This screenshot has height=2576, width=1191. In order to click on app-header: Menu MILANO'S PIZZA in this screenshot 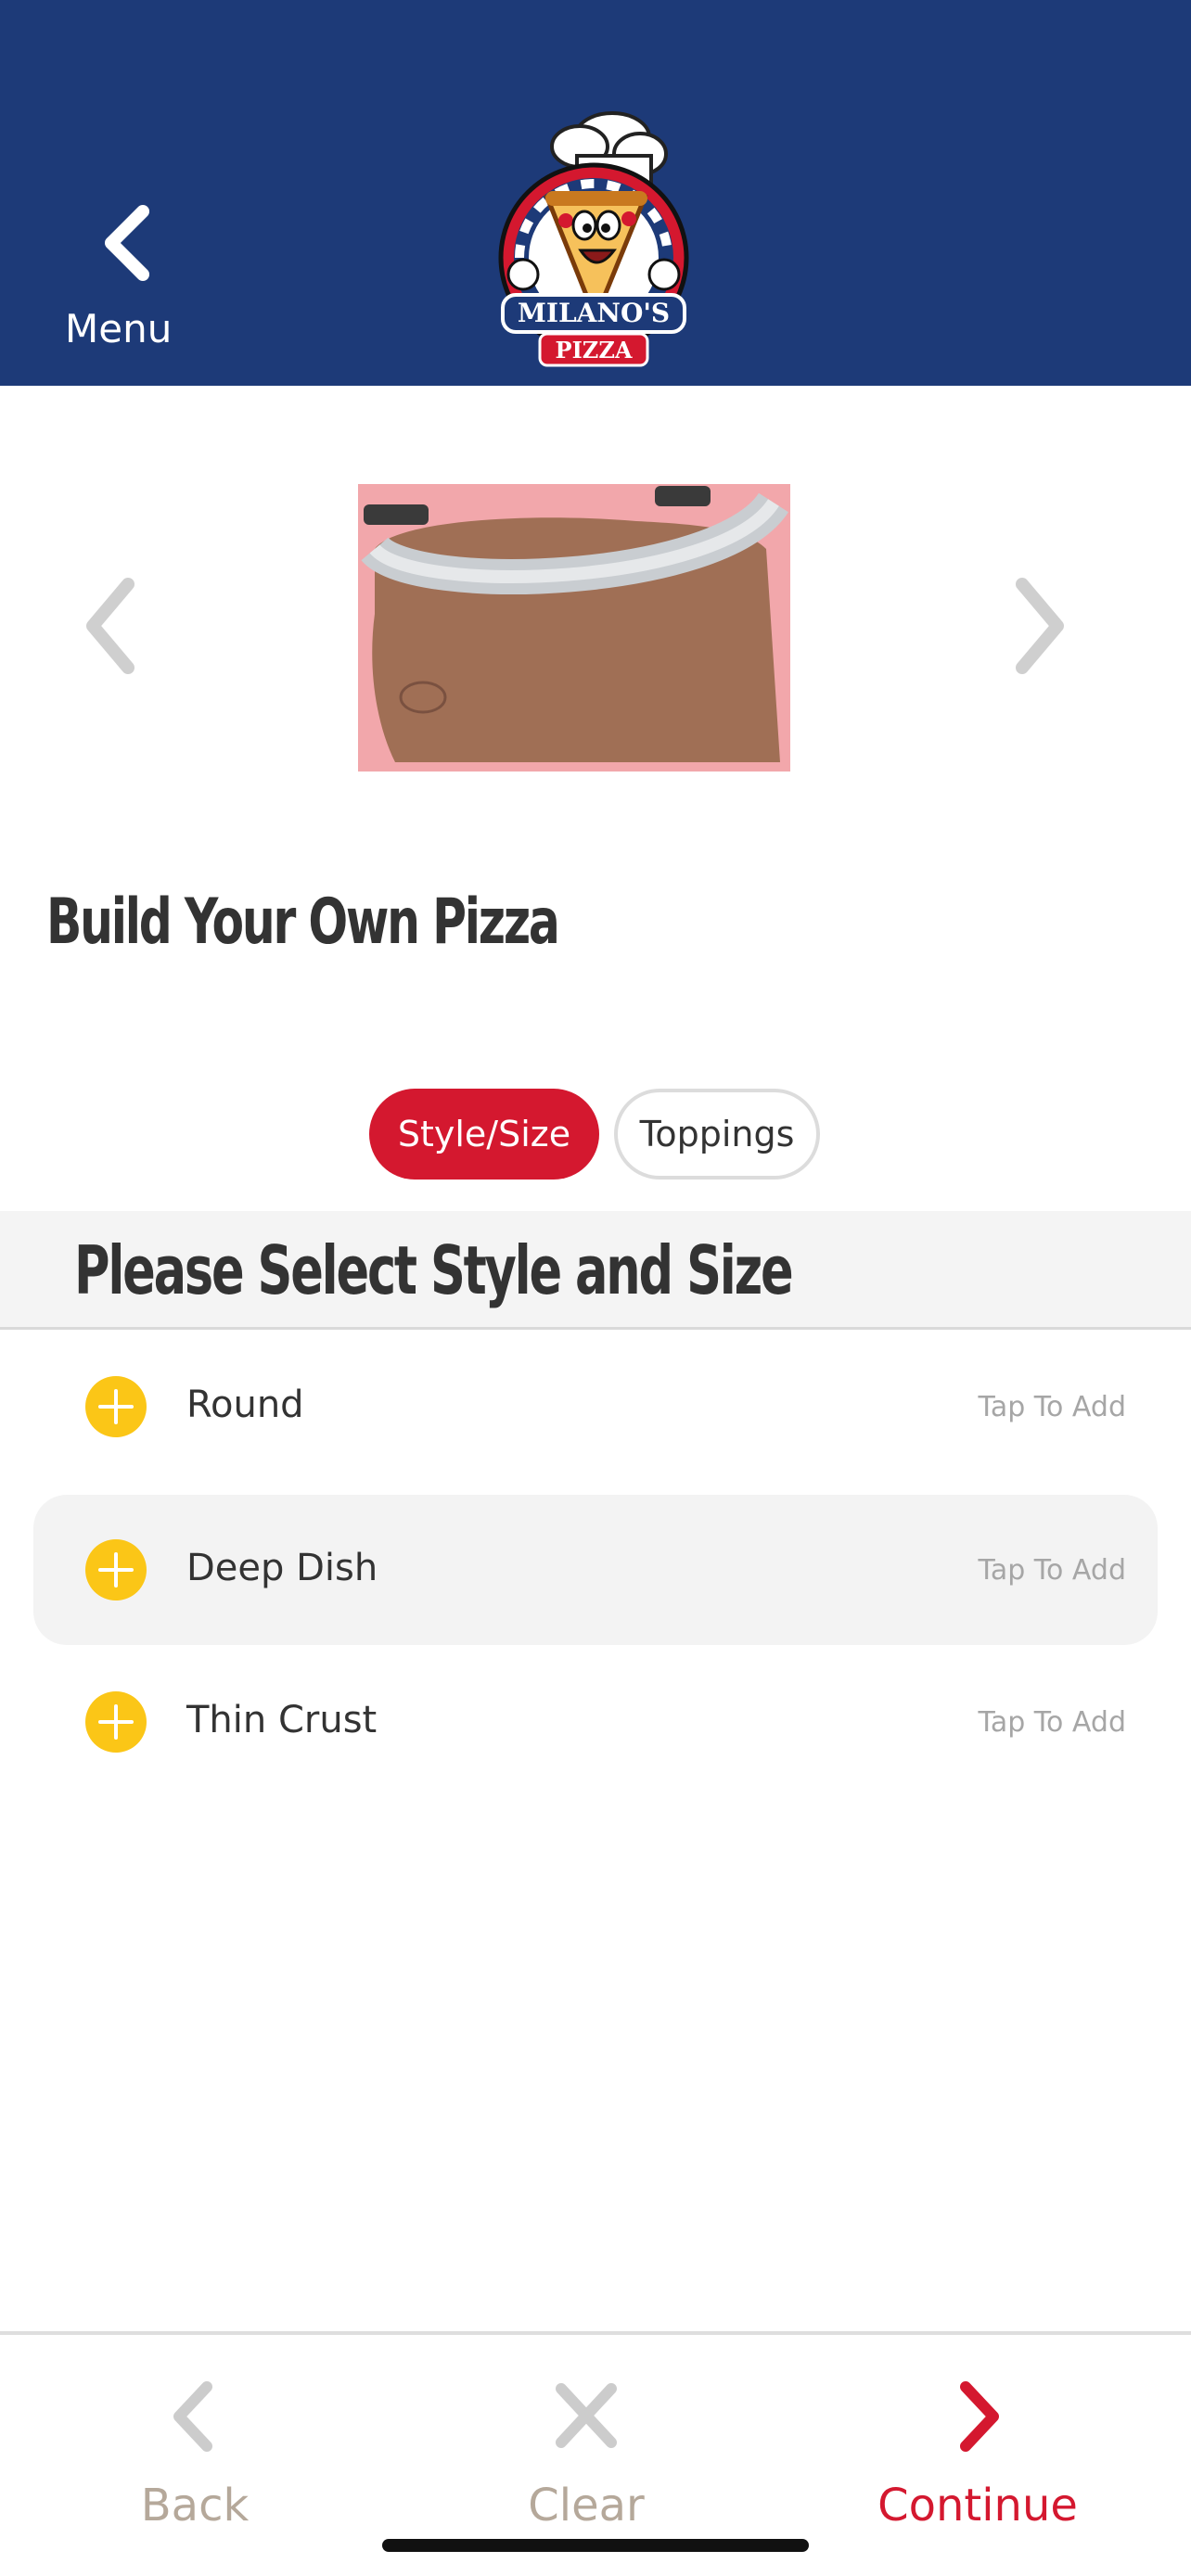, I will do `click(595, 193)`.